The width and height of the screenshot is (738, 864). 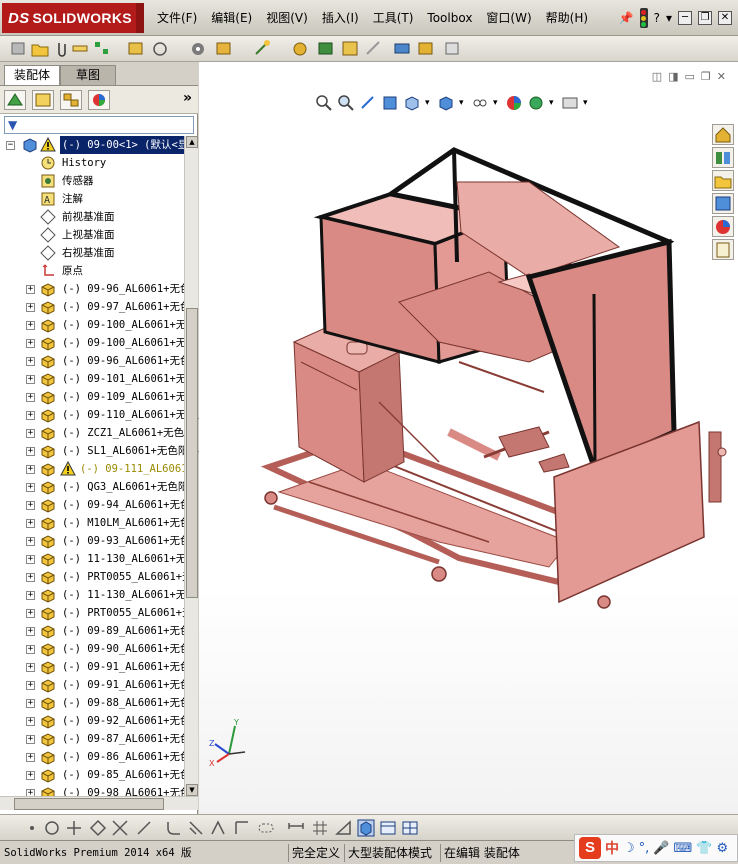 I want to click on tree-item-part: + (-) 09-94_AL6061+无色, so click(x=92, y=505).